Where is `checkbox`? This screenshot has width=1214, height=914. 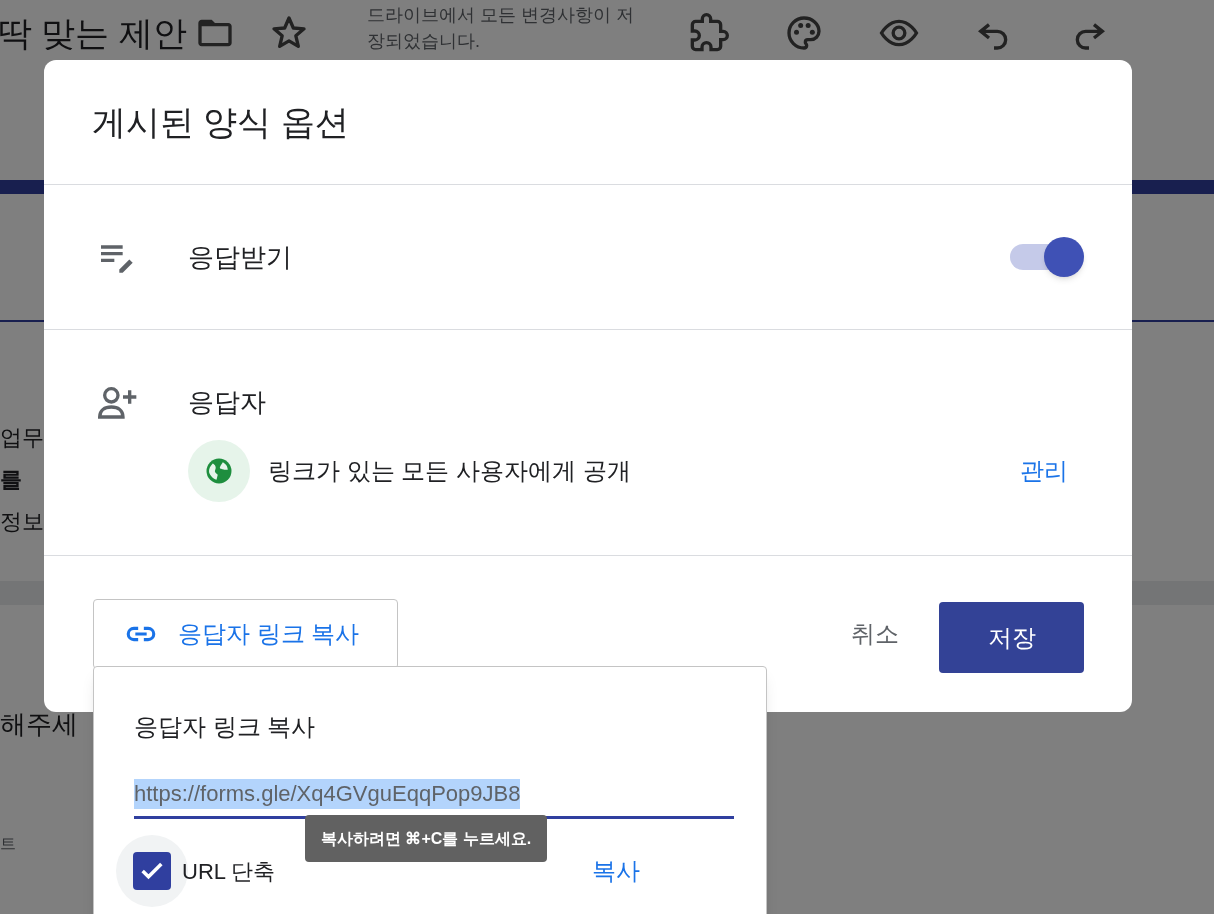
checkbox is located at coordinates (152, 871).